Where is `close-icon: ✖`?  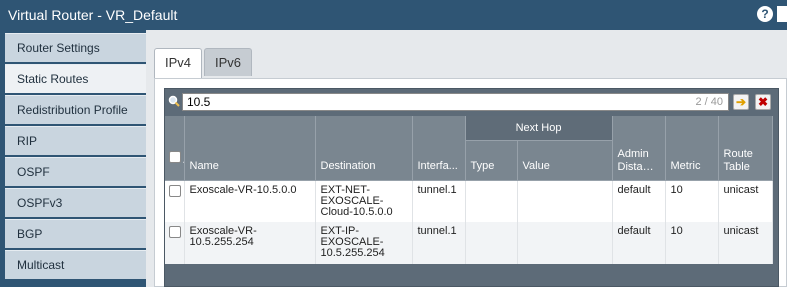 close-icon: ✖ is located at coordinates (763, 102).